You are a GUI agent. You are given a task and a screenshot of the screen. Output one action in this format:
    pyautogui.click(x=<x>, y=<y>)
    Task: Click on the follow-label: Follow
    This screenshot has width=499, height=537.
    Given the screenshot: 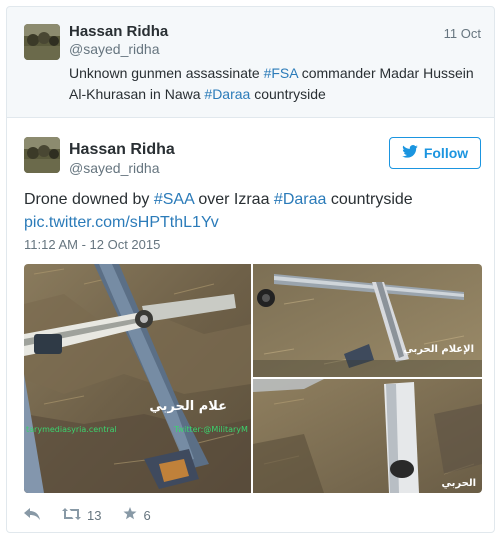 What is the action you would take?
    pyautogui.click(x=446, y=153)
    